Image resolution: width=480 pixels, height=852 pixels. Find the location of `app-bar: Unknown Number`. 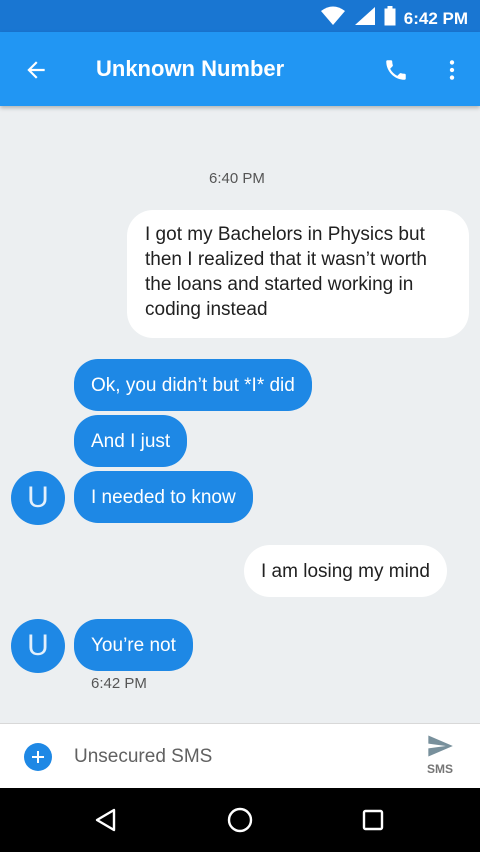

app-bar: Unknown Number is located at coordinates (240, 69).